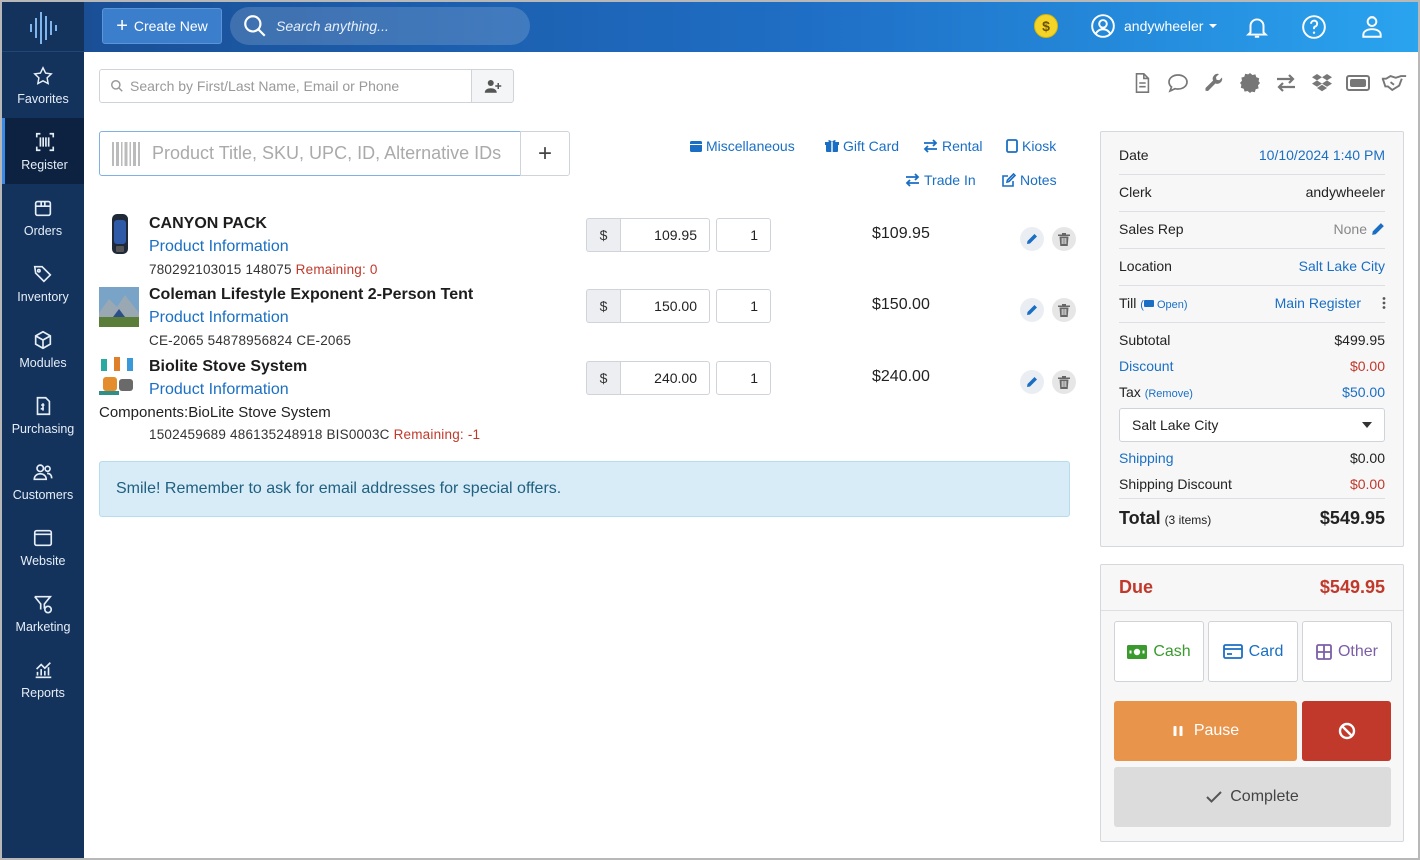 The height and width of the screenshot is (860, 1420). Describe the element at coordinates (1352, 587) in the screenshot. I see `due-value: $549.95` at that location.